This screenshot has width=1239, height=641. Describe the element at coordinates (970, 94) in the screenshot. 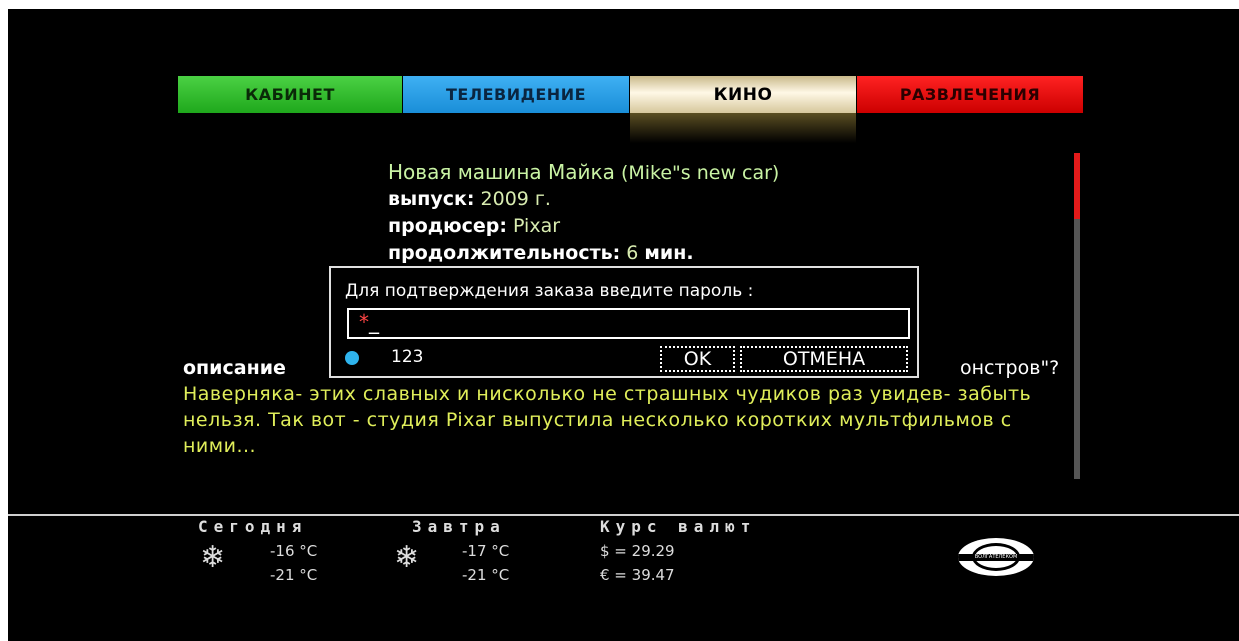

I see `tab-entertainment: РАЗВЛЕЧЕНИЯ` at that location.